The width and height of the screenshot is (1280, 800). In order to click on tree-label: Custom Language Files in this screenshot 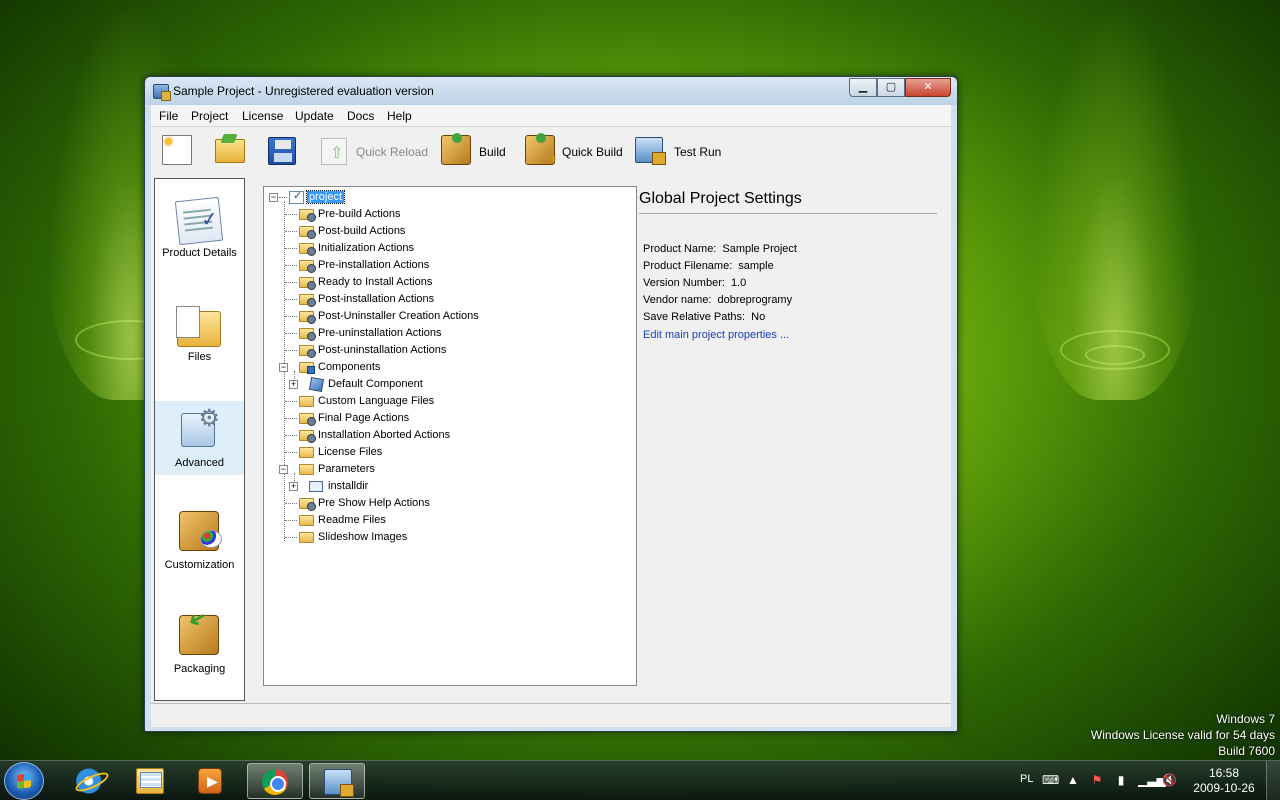, I will do `click(376, 401)`.